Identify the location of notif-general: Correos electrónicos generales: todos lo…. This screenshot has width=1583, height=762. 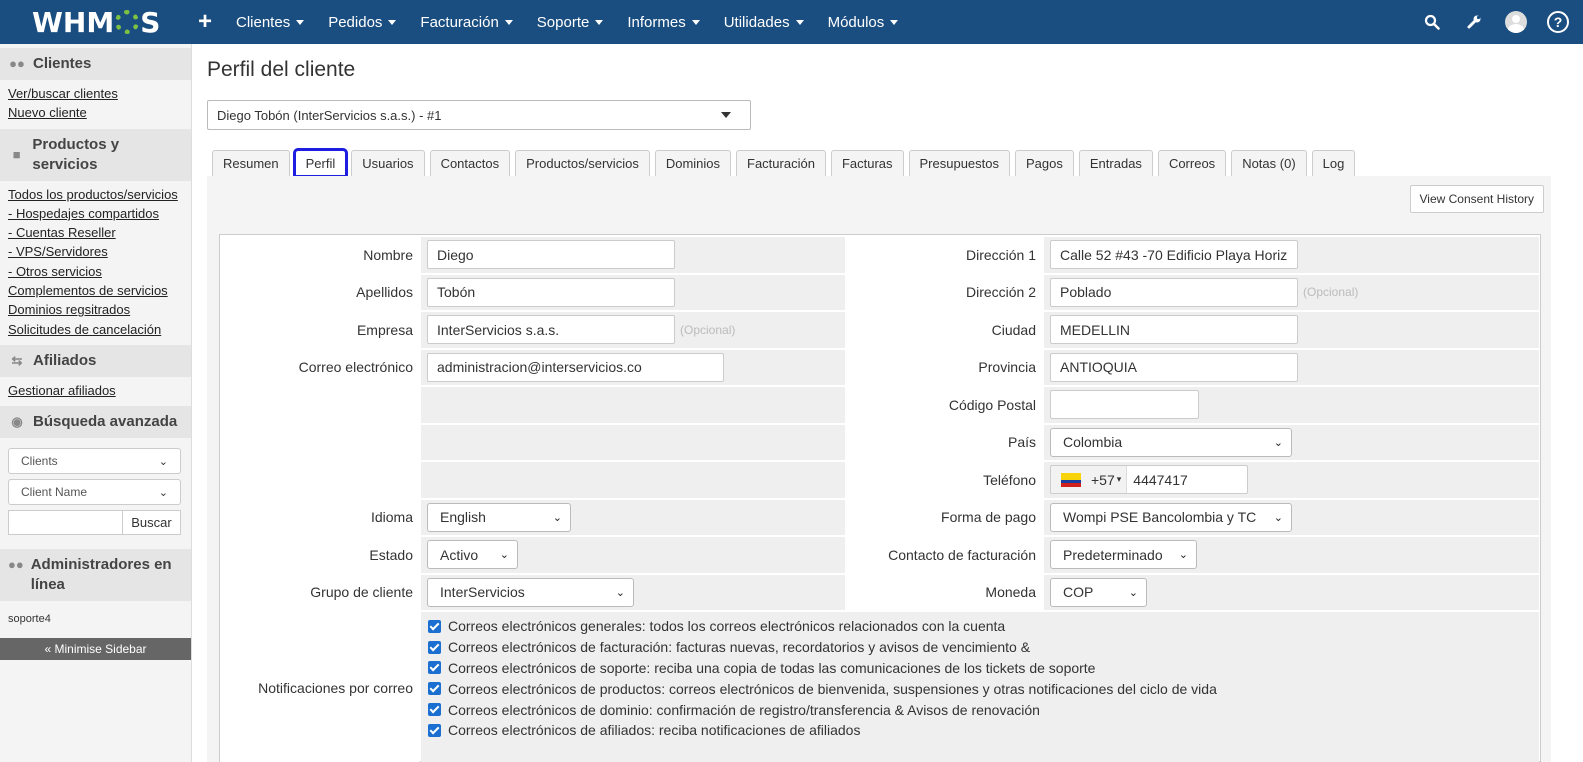
(983, 626).